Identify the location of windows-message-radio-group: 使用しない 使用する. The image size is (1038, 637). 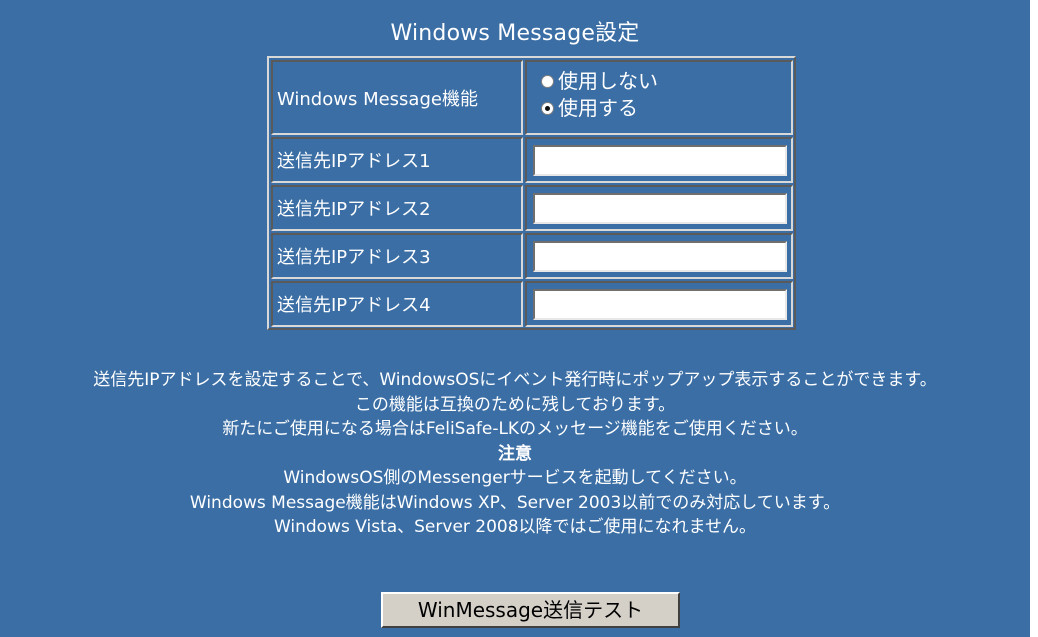
(599, 95).